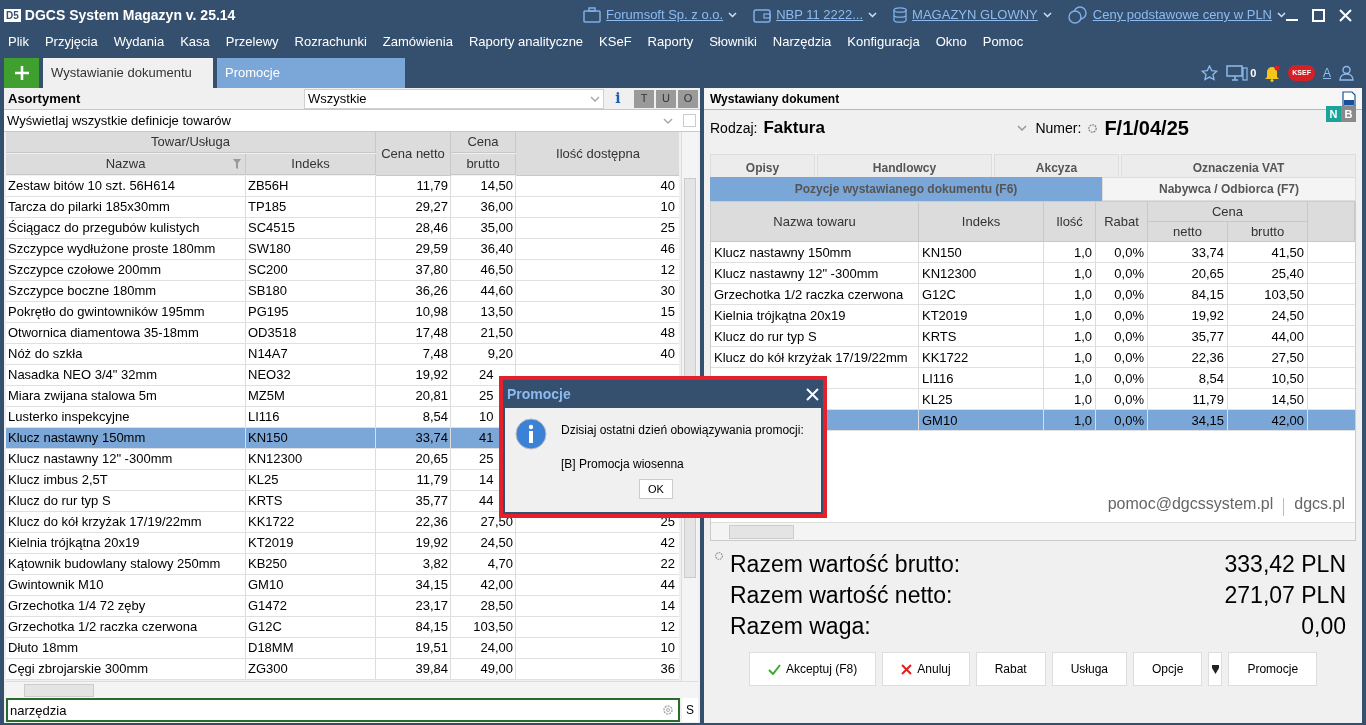  Describe the element at coordinates (413, 417) in the screenshot. I see `table-cell: 8,54` at that location.